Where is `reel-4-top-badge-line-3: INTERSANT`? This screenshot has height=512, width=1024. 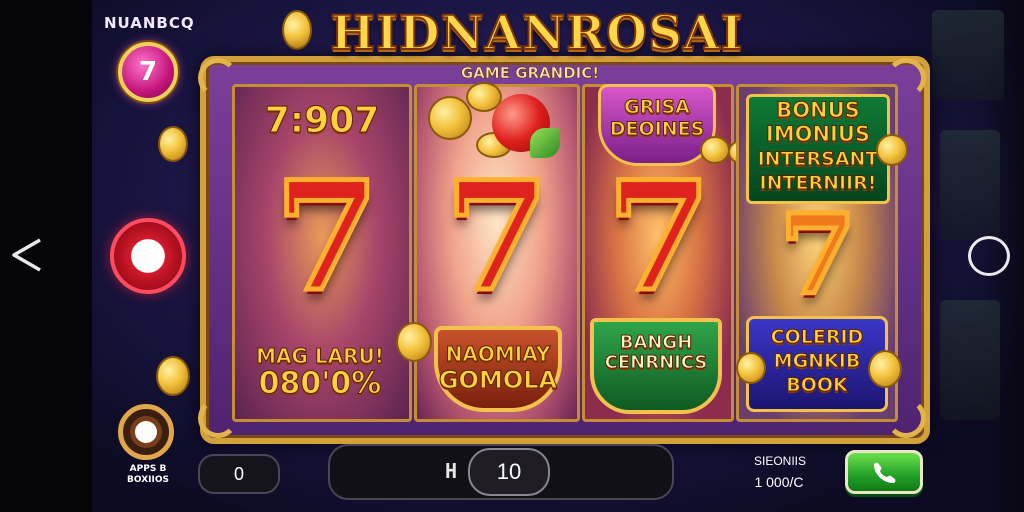 reel-4-top-badge-line-3: INTERSANT is located at coordinates (818, 159).